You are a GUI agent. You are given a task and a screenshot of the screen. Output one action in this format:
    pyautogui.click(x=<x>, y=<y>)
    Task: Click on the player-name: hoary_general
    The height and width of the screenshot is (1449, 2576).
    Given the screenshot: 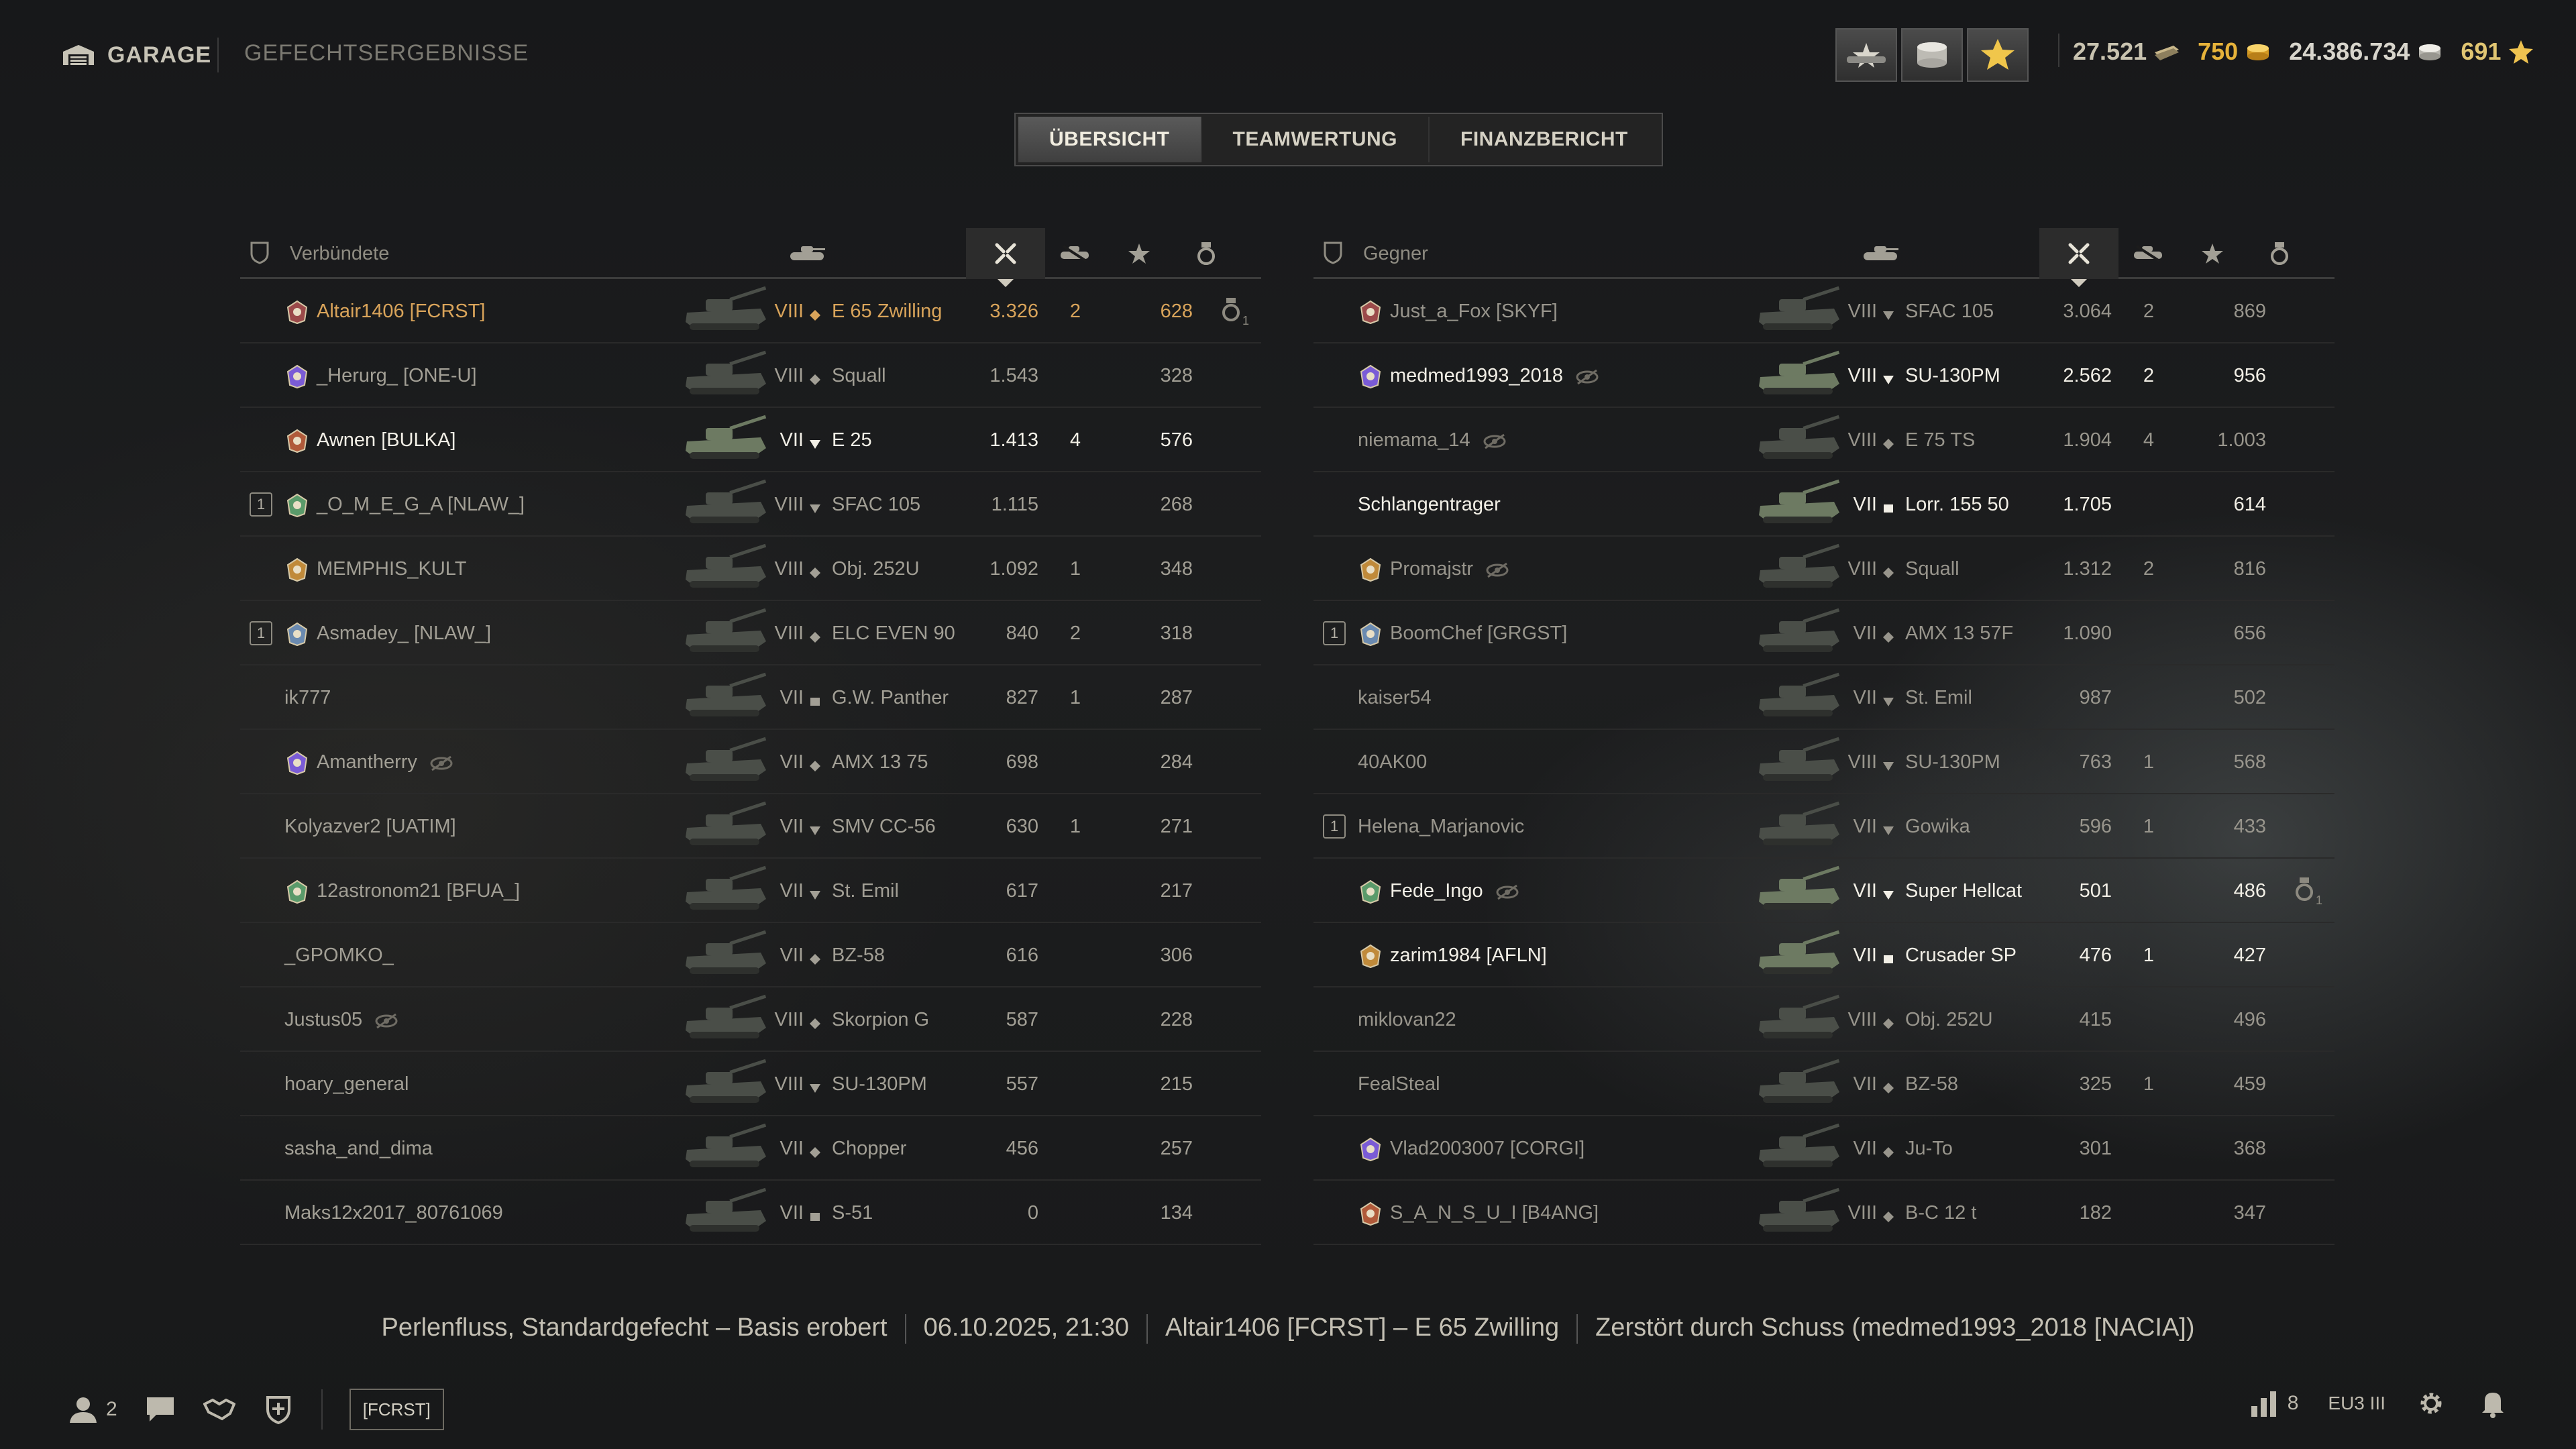 What is the action you would take?
    pyautogui.click(x=346, y=1084)
    